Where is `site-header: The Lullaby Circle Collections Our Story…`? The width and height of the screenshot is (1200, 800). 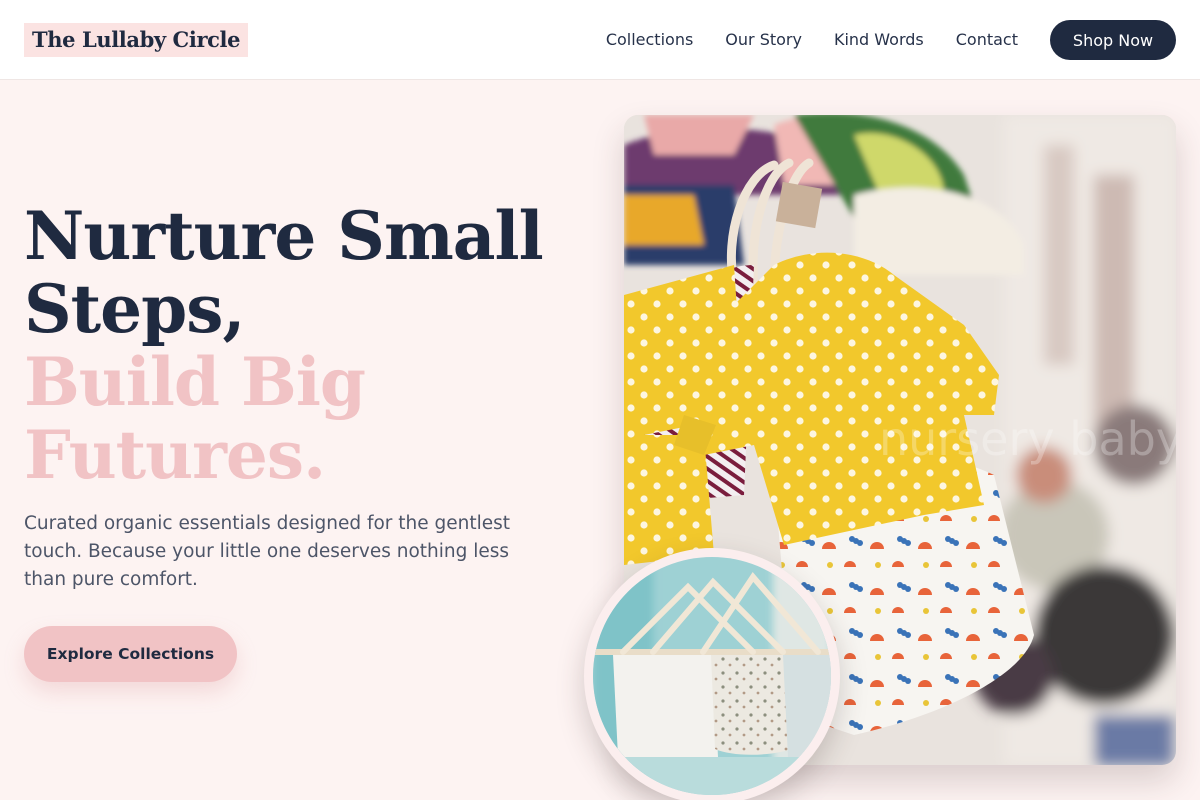
site-header: The Lullaby Circle Collections Our Story… is located at coordinates (600, 40).